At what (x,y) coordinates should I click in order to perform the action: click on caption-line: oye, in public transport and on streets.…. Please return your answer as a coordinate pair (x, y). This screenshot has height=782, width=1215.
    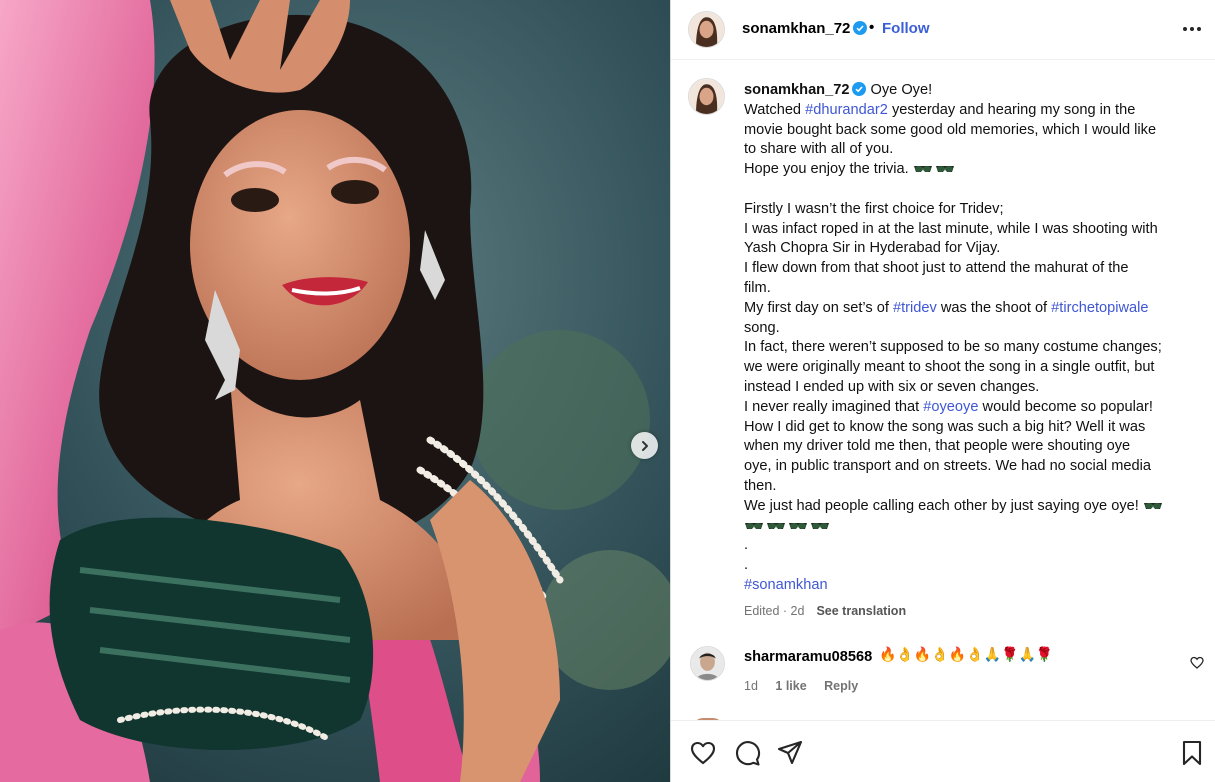
    Looking at the image, I should click on (947, 466).